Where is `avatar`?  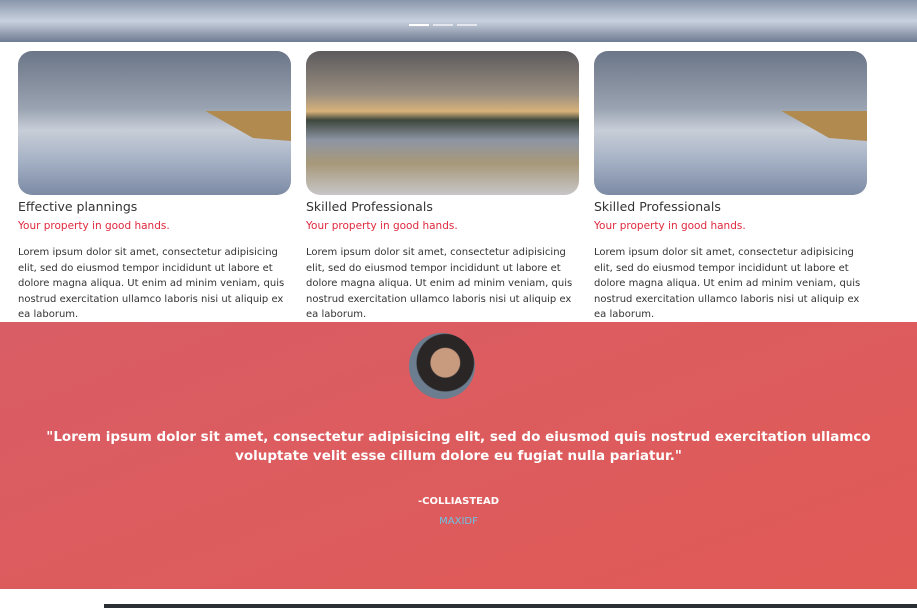 avatar is located at coordinates (442, 366).